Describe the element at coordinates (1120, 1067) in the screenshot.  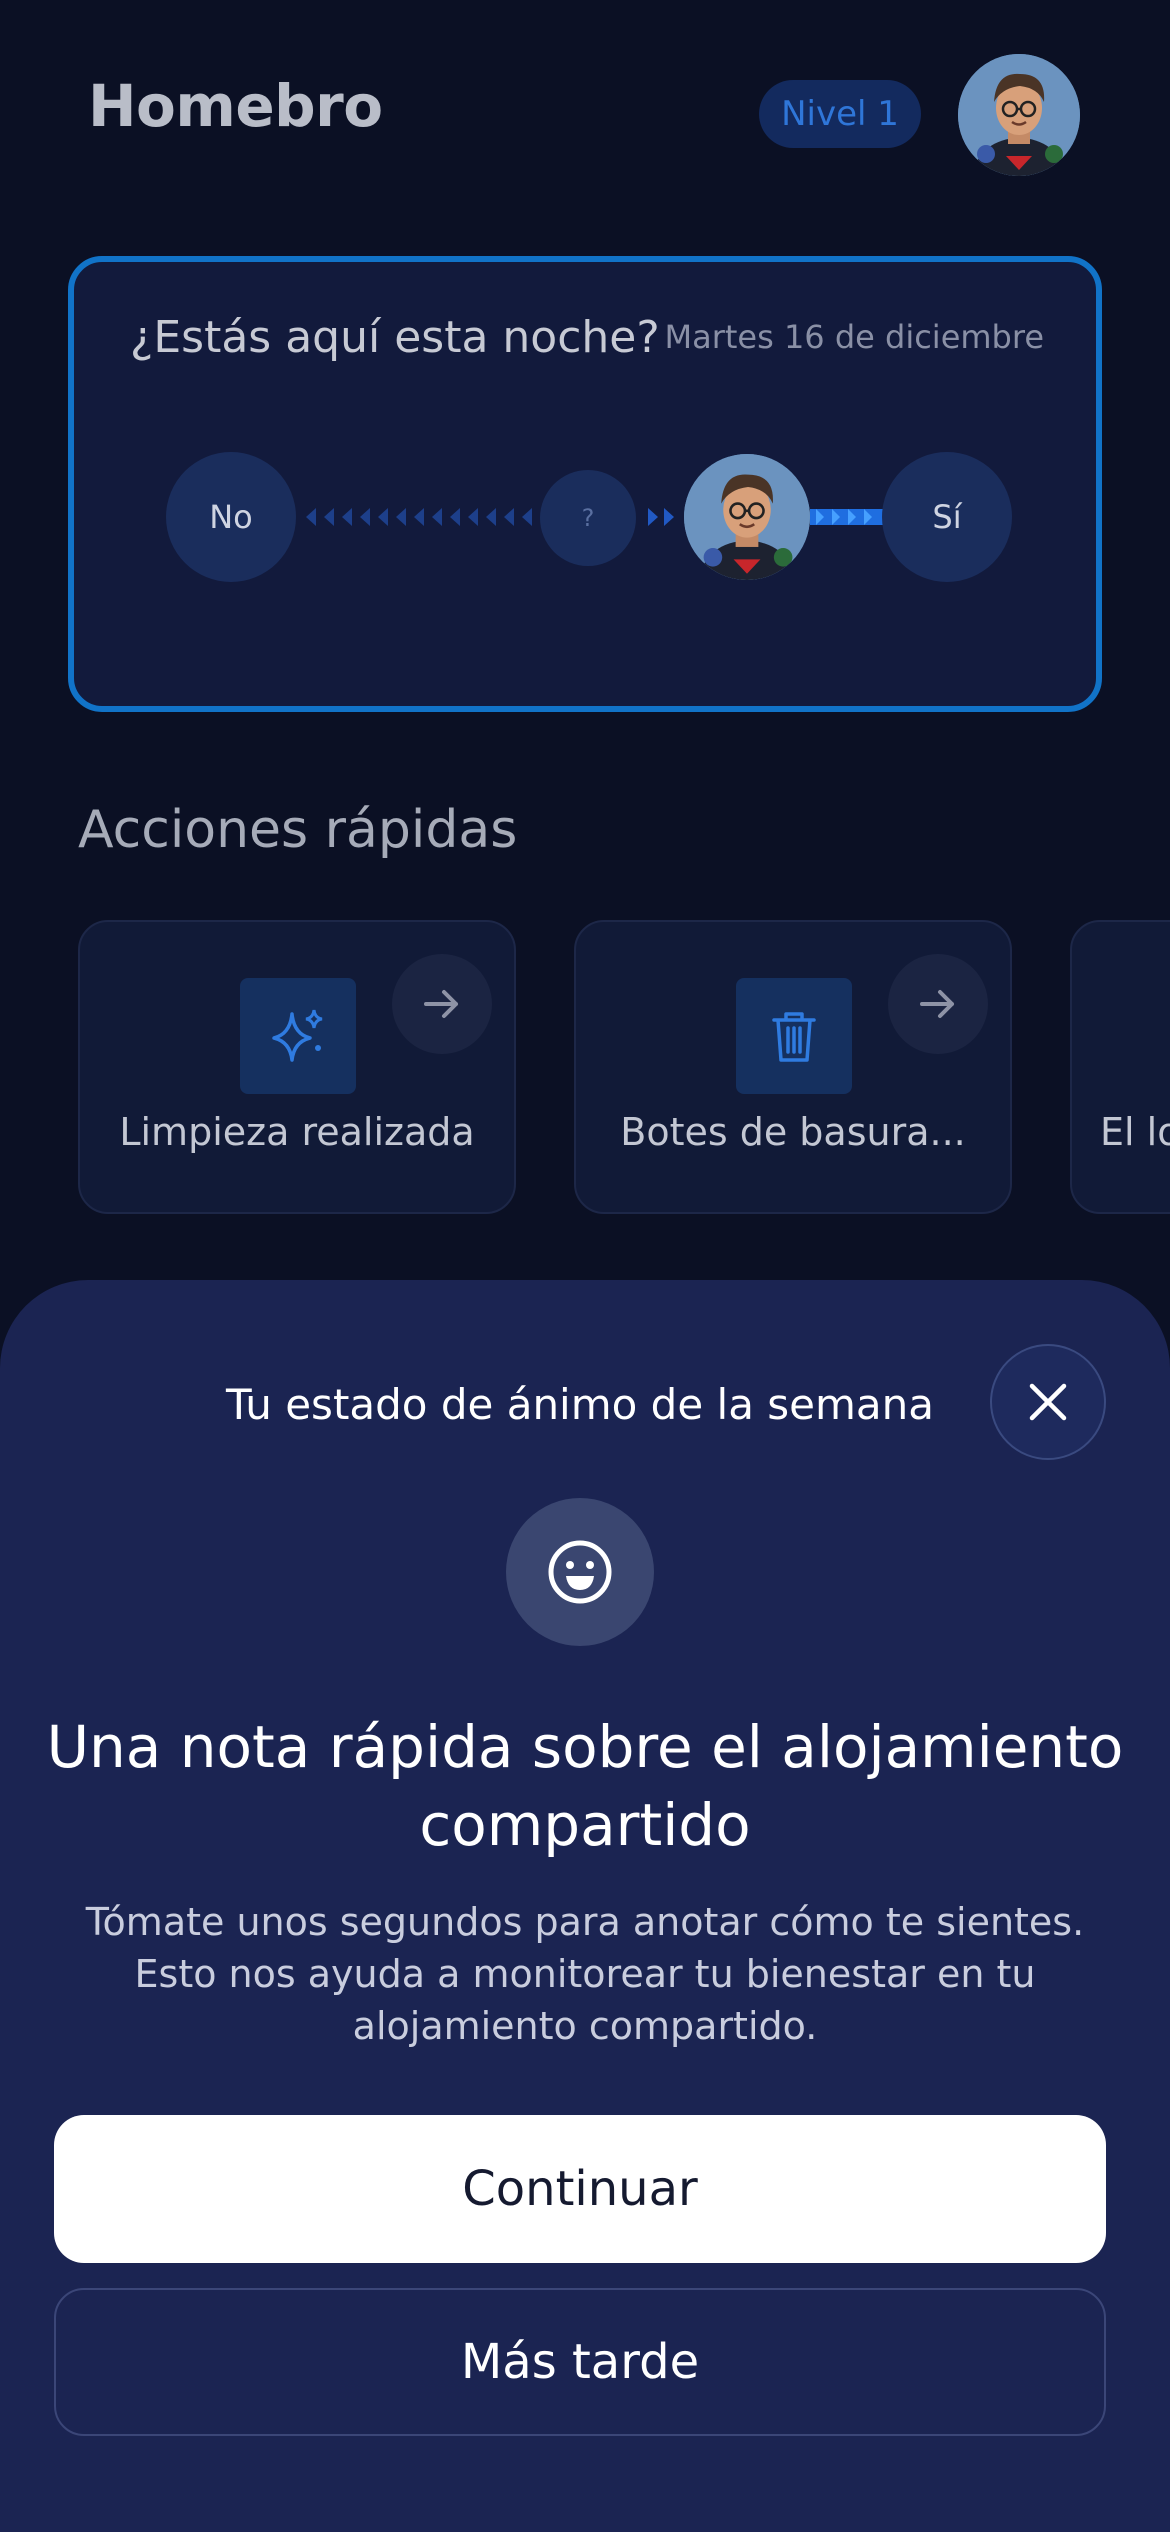
I see `quick-action-third: El lo` at that location.